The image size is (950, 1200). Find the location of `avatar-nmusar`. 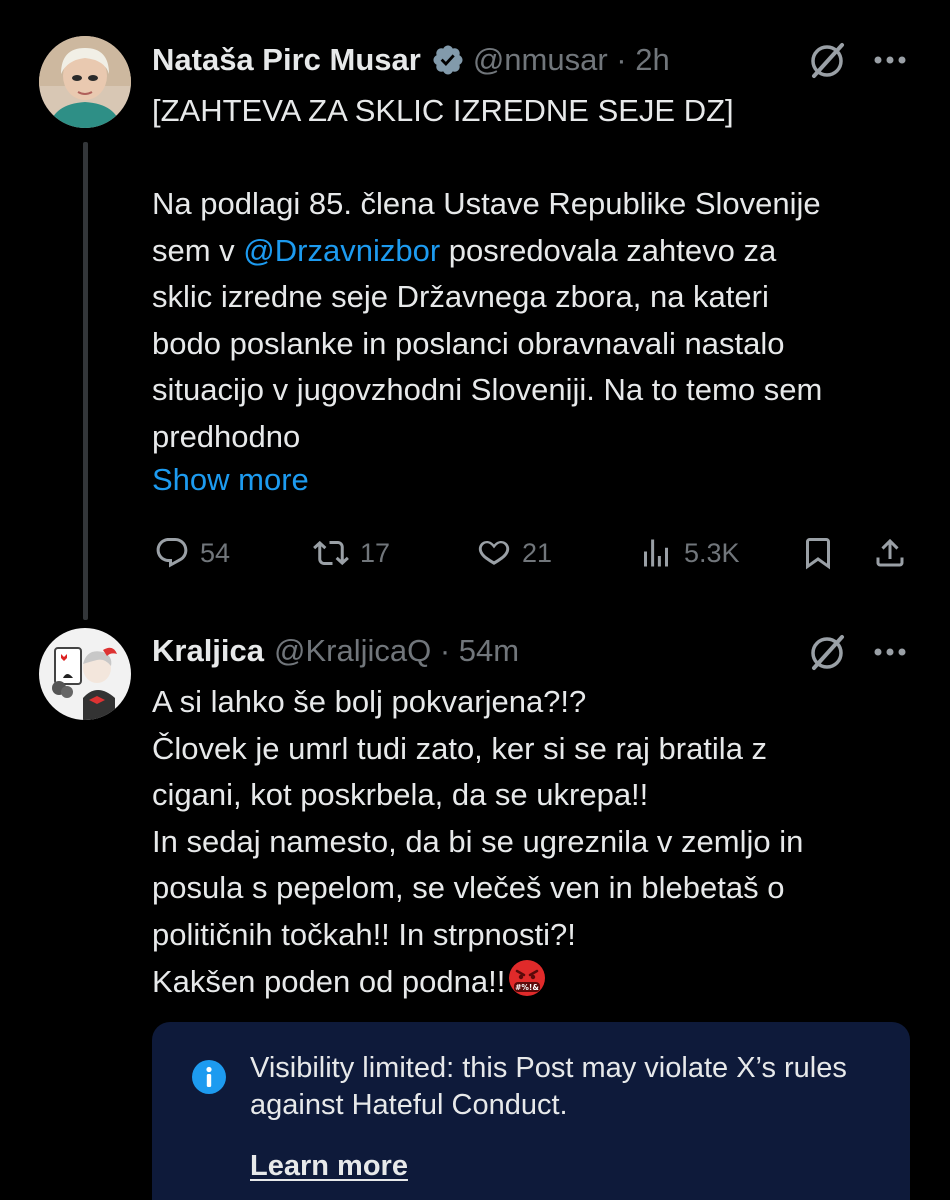

avatar-nmusar is located at coordinates (85, 82).